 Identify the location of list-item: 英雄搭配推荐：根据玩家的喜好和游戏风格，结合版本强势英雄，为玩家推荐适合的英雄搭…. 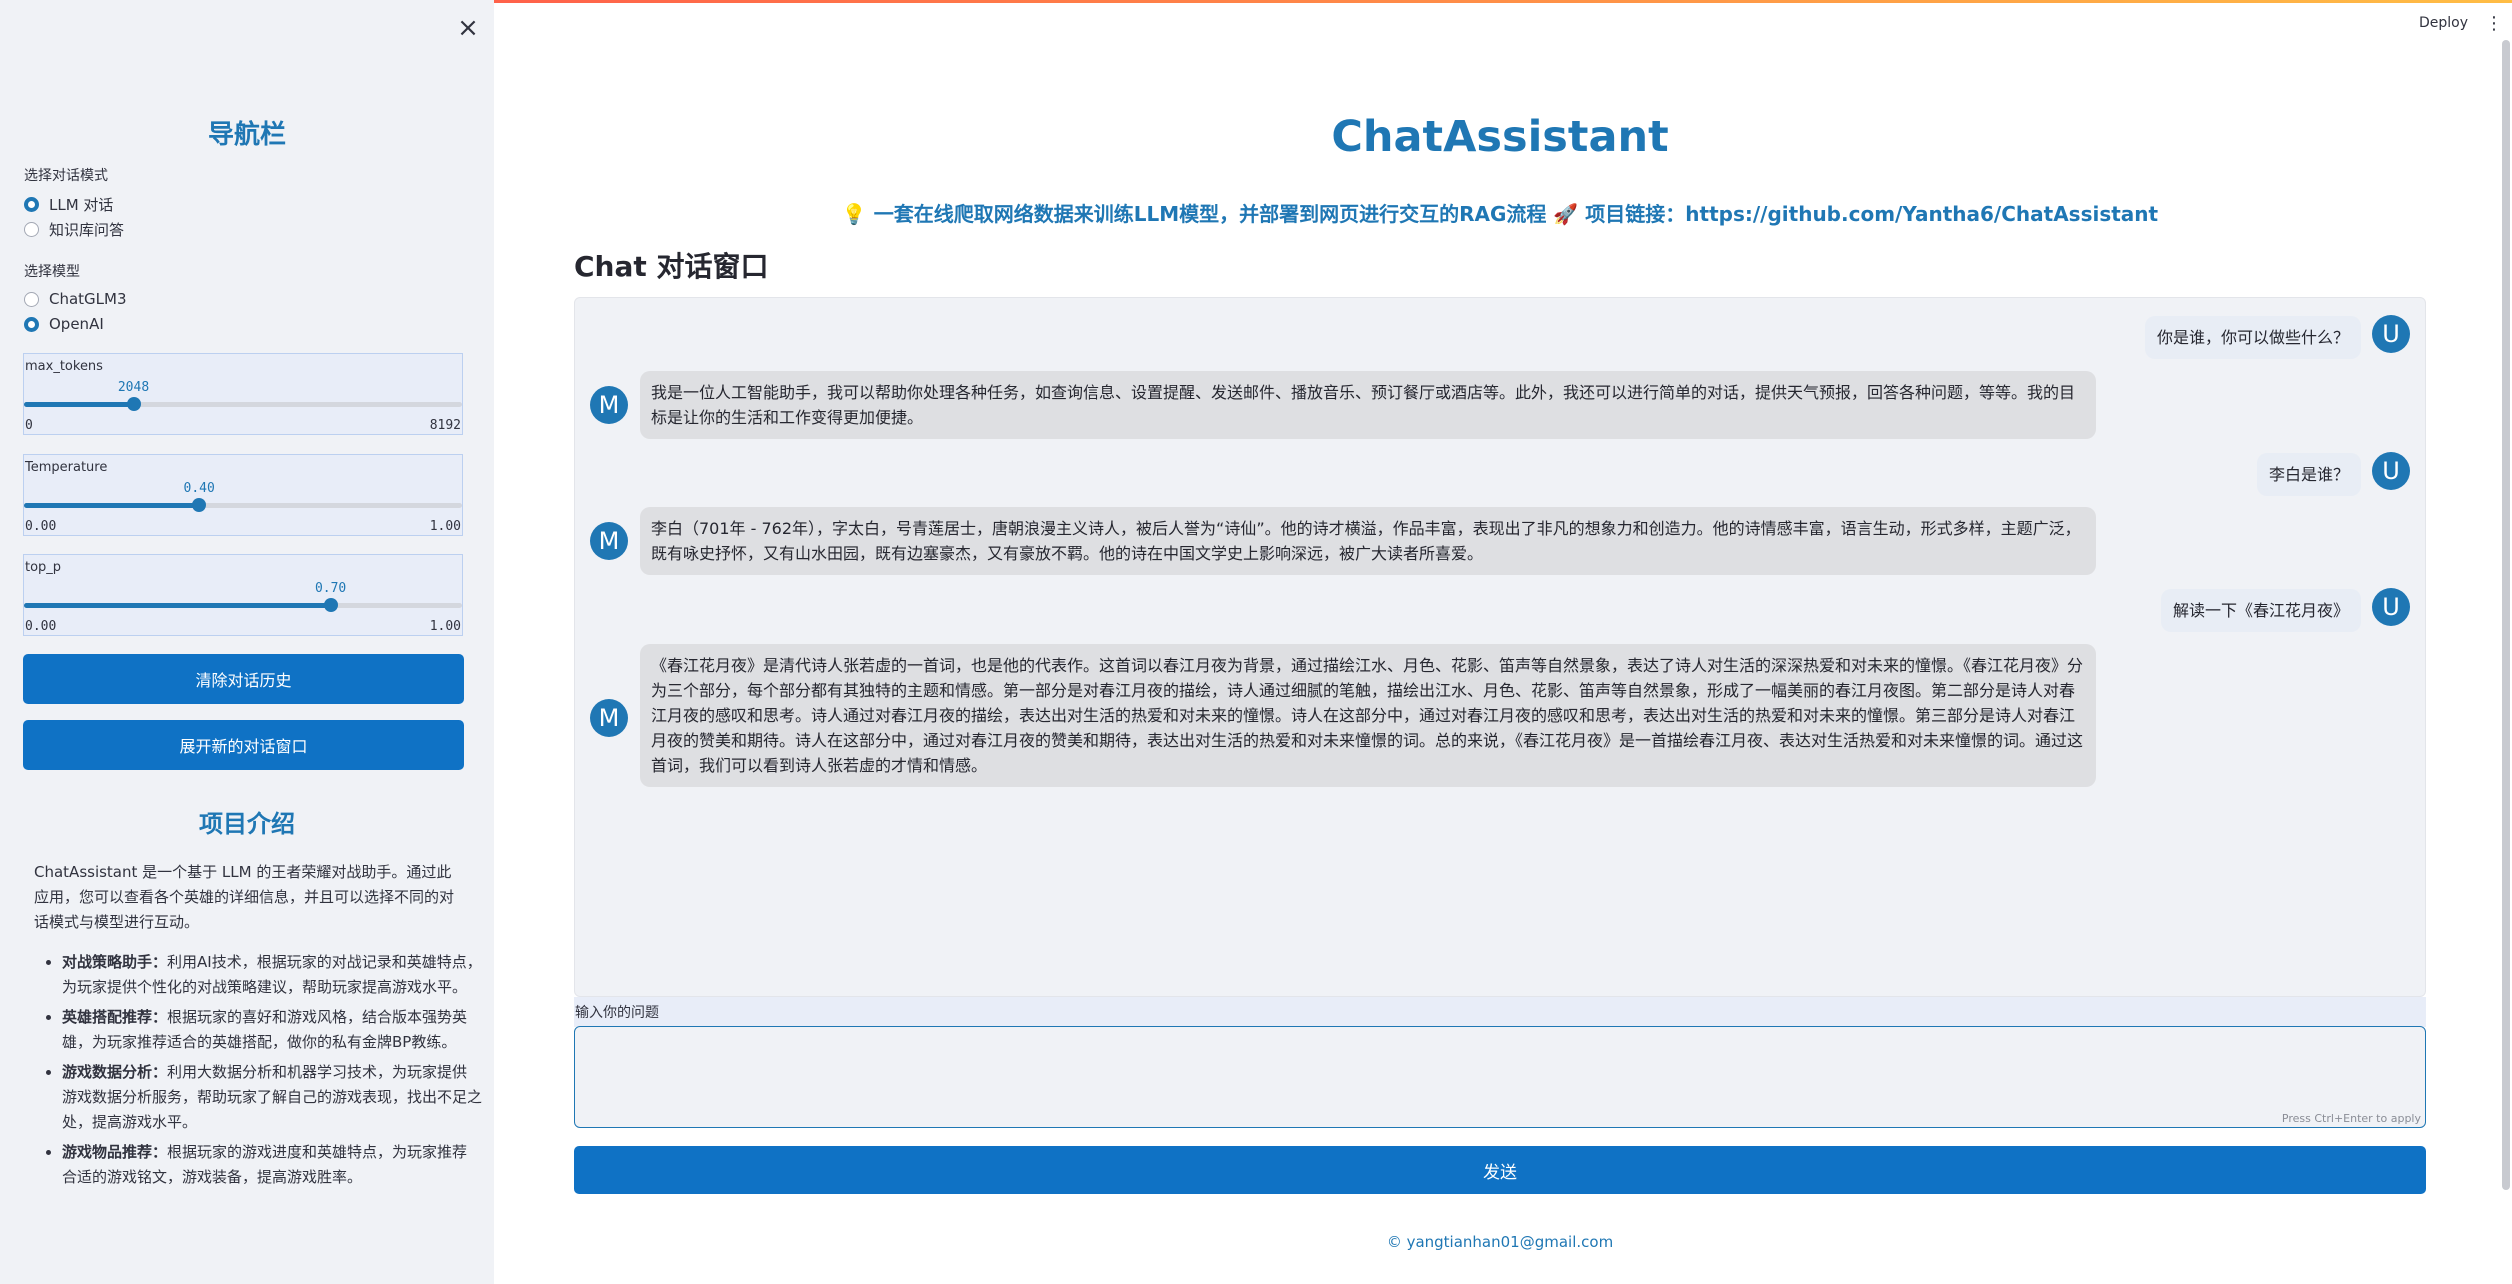
(272, 1030).